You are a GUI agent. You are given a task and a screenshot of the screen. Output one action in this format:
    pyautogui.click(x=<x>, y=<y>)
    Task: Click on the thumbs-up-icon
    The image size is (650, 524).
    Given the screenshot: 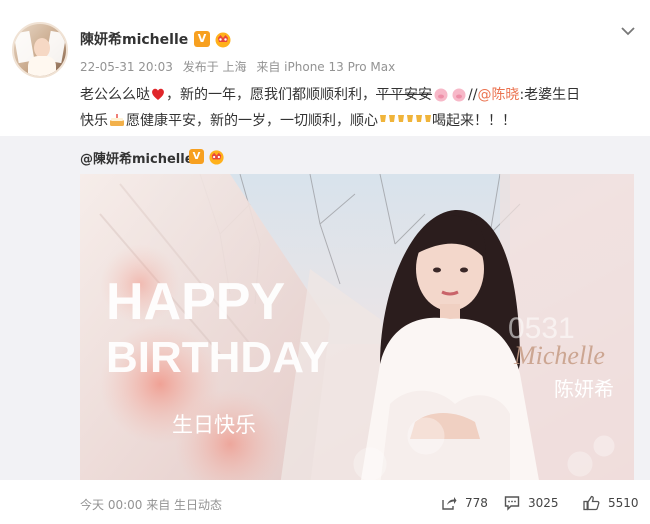 What is the action you would take?
    pyautogui.click(x=591, y=503)
    